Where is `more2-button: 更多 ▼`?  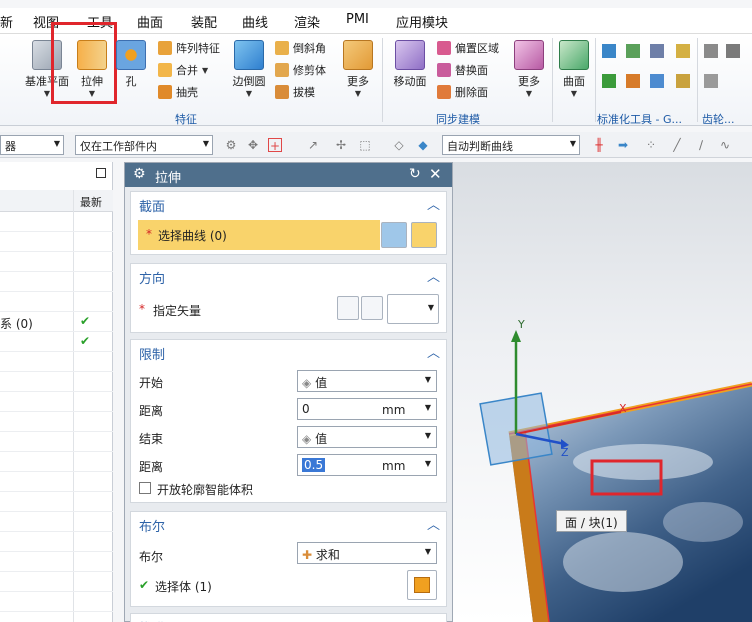
more2-button: 更多 ▼ is located at coordinates (529, 69).